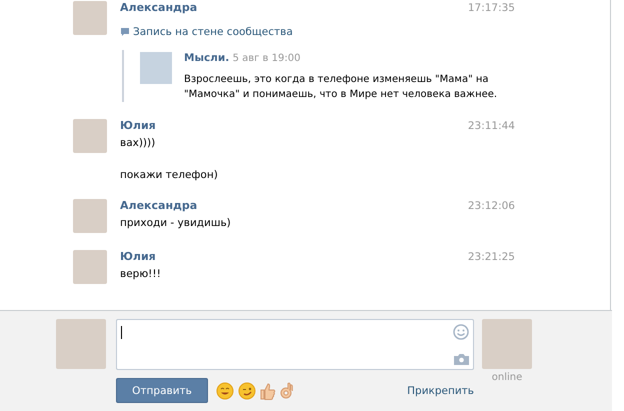 This screenshot has height=411, width=624. I want to click on smiling-emoji-icon, so click(225, 391).